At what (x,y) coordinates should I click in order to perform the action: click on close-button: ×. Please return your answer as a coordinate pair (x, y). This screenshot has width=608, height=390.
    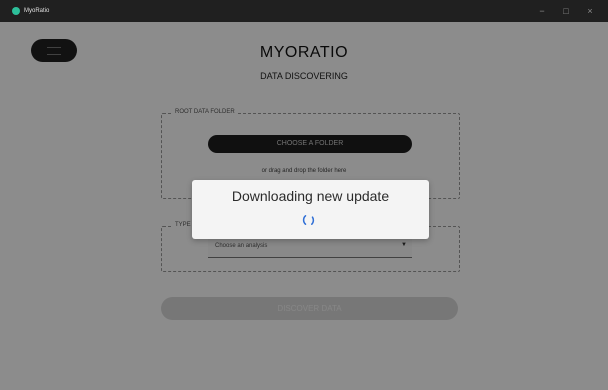
    Looking at the image, I should click on (590, 11).